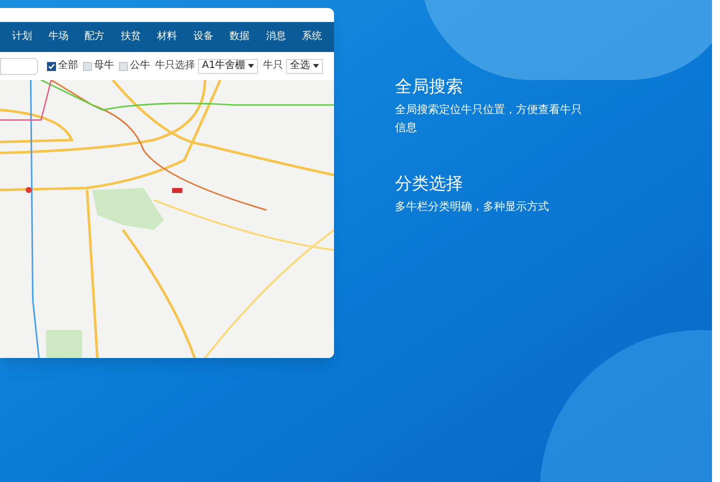 The width and height of the screenshot is (720, 482). What do you see at coordinates (22, 37) in the screenshot?
I see `nav-tab: 计划` at bounding box center [22, 37].